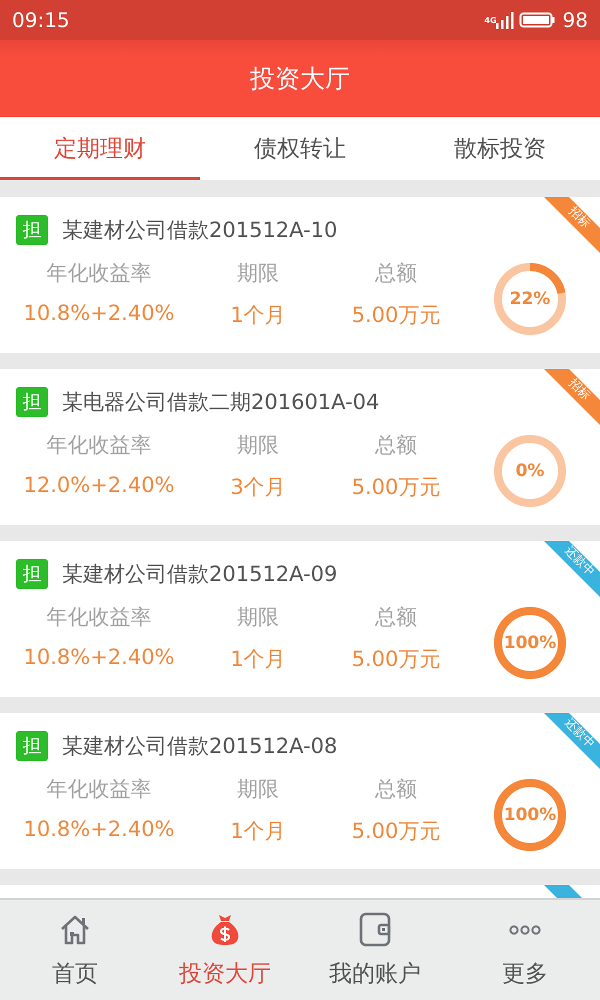 Image resolution: width=600 pixels, height=1000 pixels. I want to click on progress-percent: 0%, so click(530, 471).